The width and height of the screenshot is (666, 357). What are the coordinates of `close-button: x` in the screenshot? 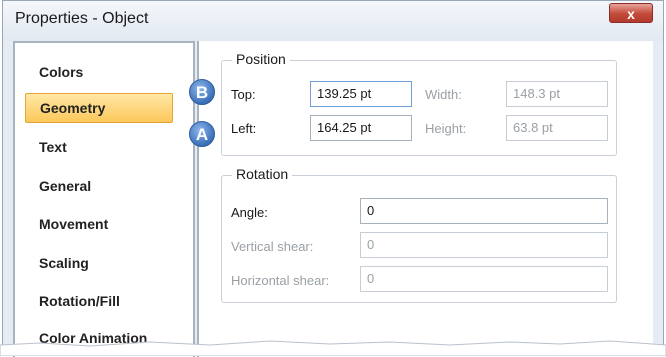 It's located at (631, 13).